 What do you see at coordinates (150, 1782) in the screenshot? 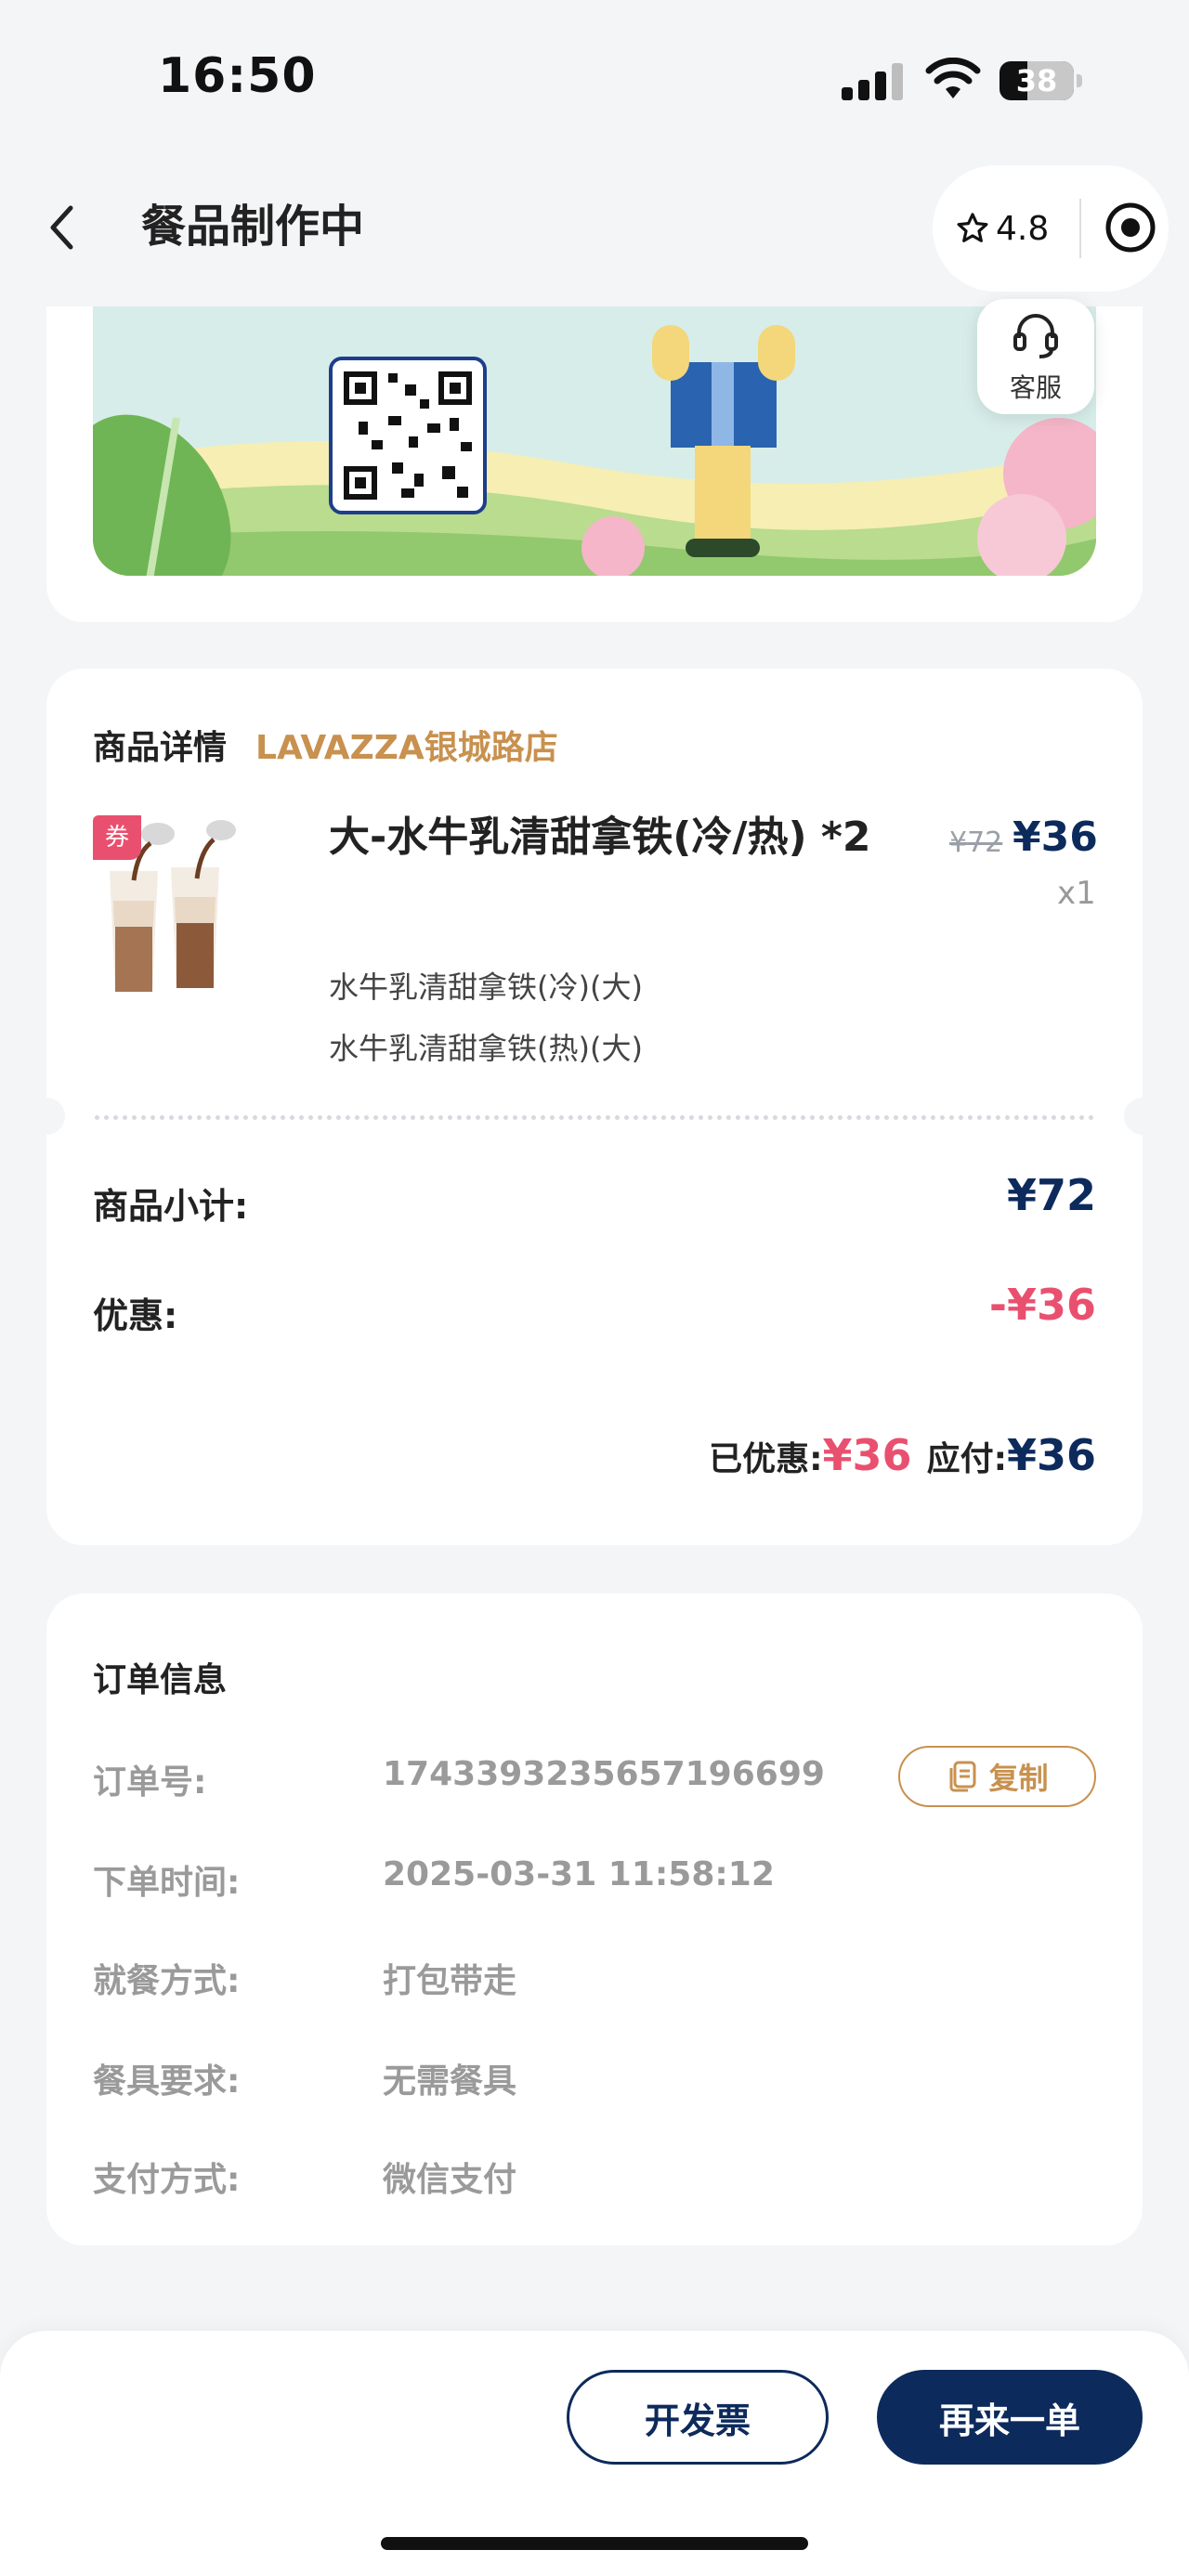
I see `order-number-label: 订单号:` at bounding box center [150, 1782].